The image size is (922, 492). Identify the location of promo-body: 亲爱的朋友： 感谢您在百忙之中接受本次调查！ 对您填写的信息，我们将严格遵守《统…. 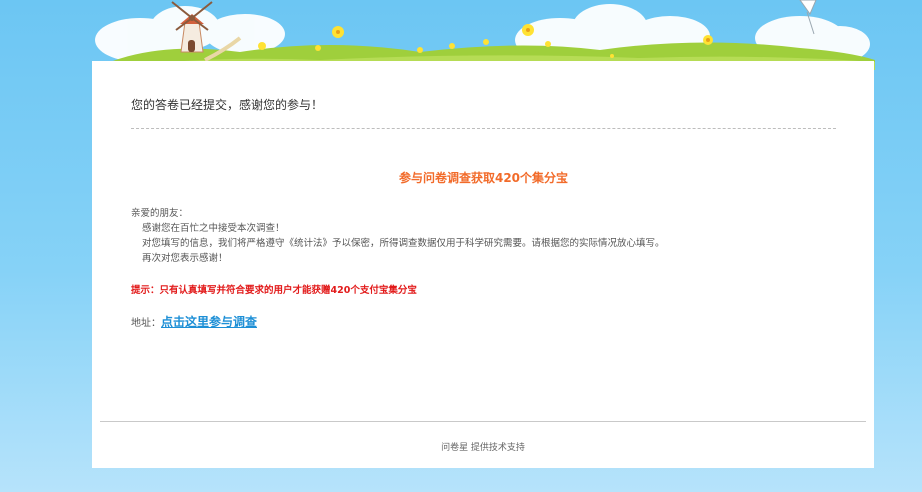
(483, 236).